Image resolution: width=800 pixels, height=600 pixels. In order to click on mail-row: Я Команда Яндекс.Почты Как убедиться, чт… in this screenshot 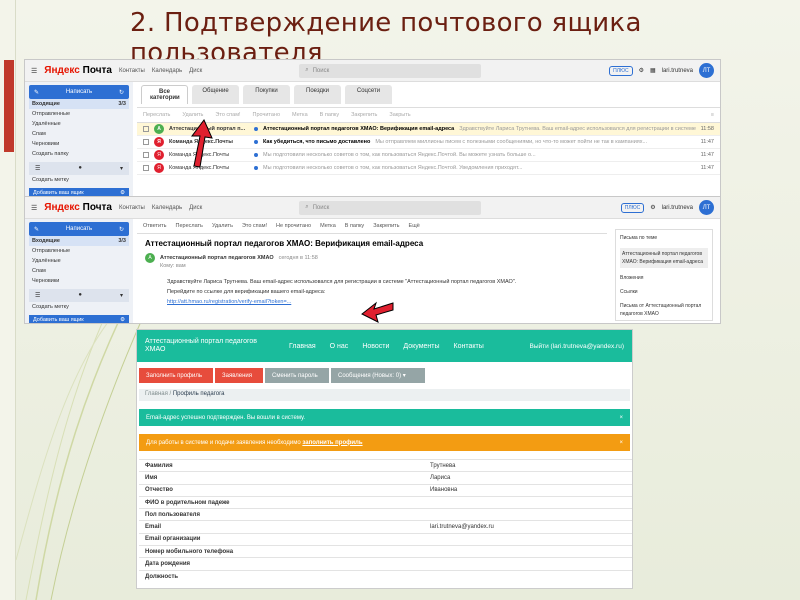, I will do `click(428, 142)`.